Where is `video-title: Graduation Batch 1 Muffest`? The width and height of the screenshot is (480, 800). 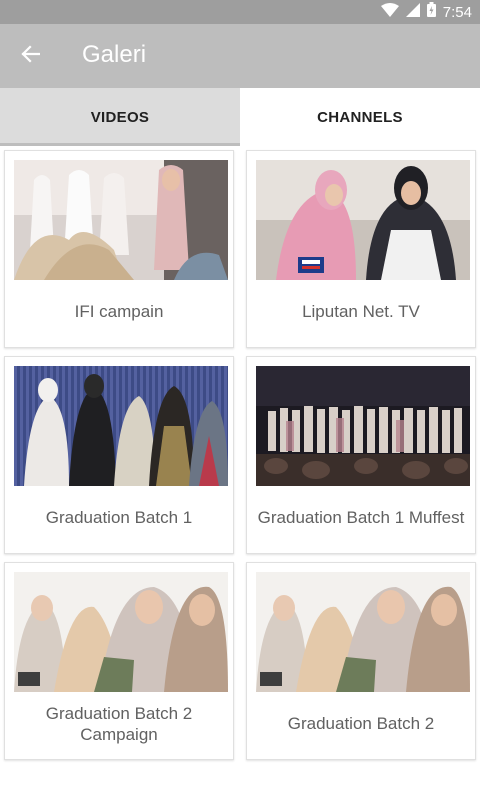 video-title: Graduation Batch 1 Muffest is located at coordinates (361, 517).